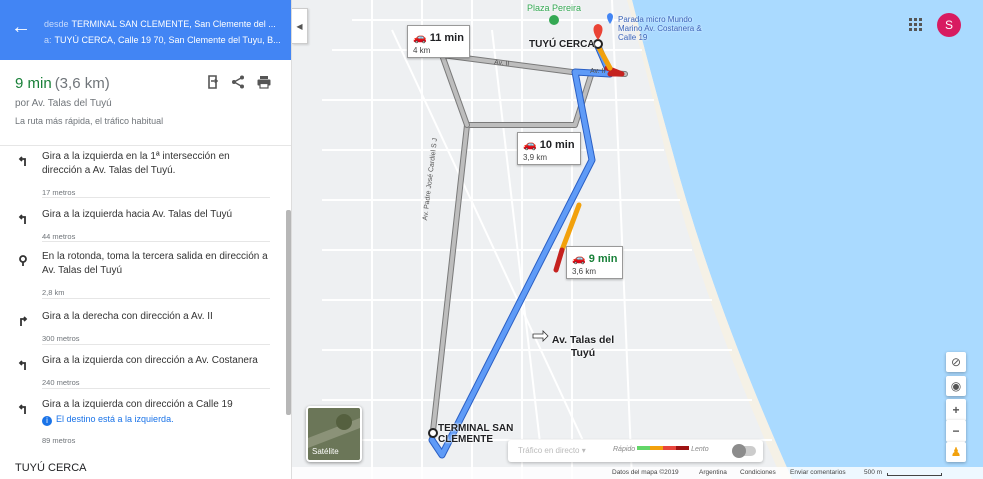 This screenshot has height=479, width=983. What do you see at coordinates (554, 8) in the screenshot?
I see `plaza-label: Plaza Pereira` at bounding box center [554, 8].